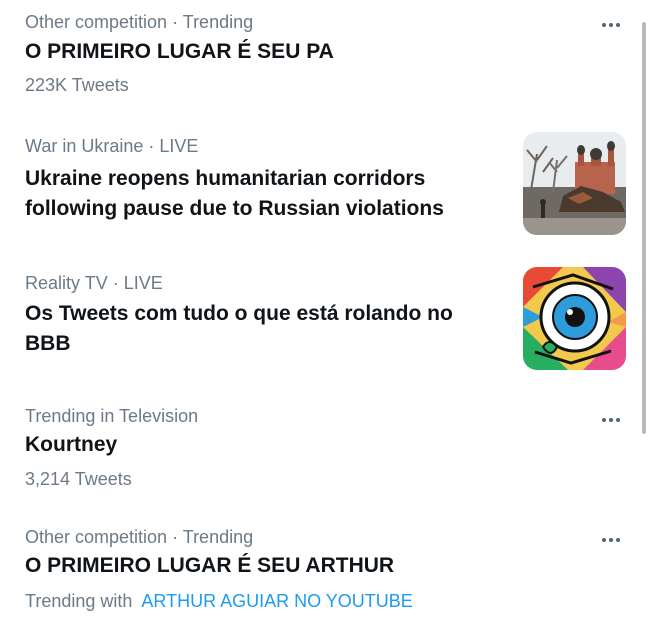  I want to click on trend-title: Kourtney, so click(71, 444).